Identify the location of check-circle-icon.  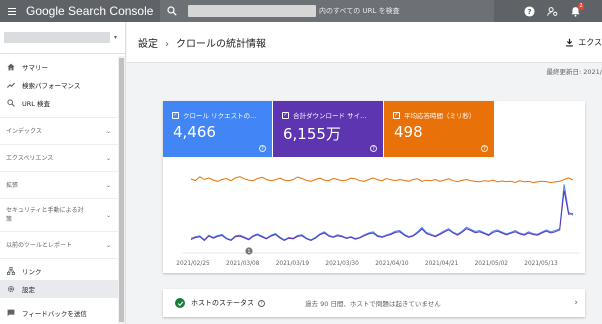
(180, 303).